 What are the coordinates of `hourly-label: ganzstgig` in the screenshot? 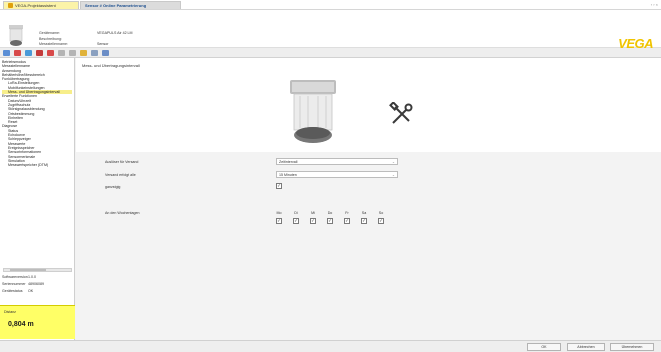 It's located at (113, 187).